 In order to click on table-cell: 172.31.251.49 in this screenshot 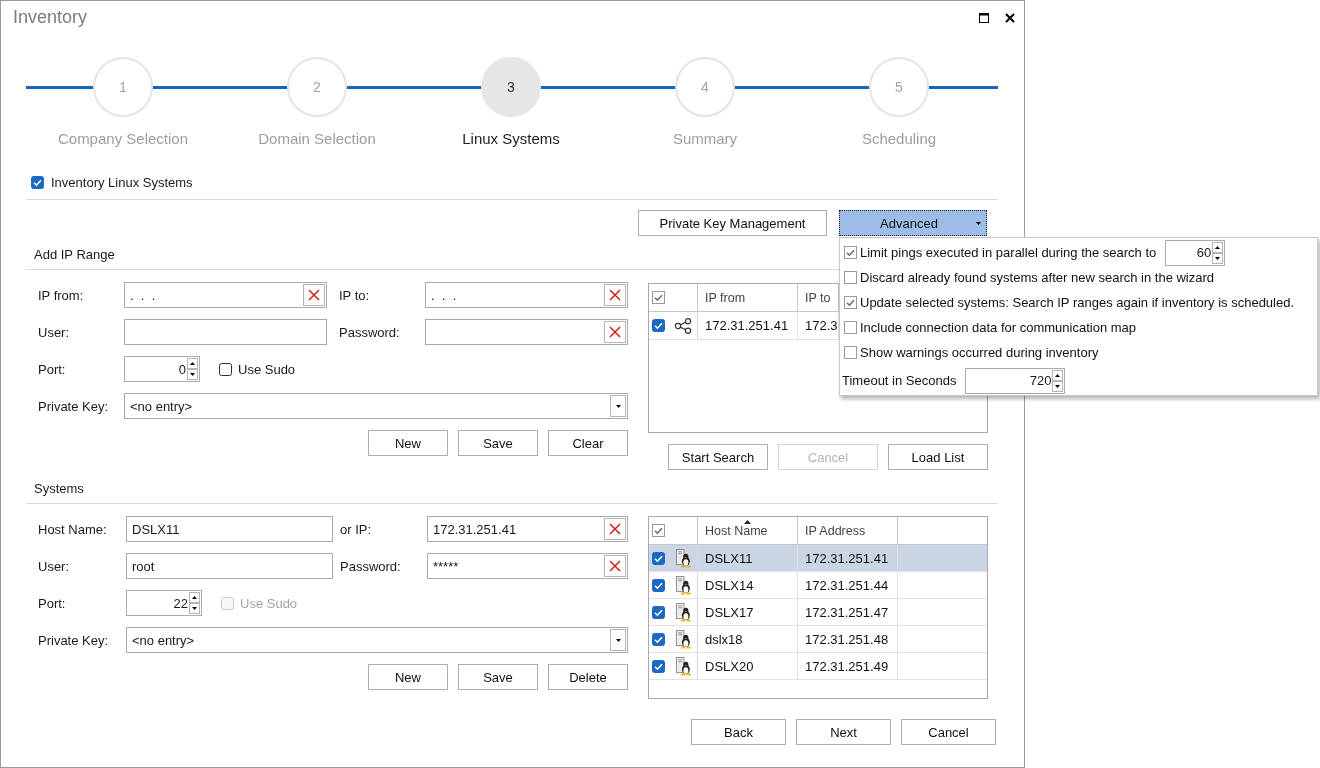, I will do `click(847, 666)`.